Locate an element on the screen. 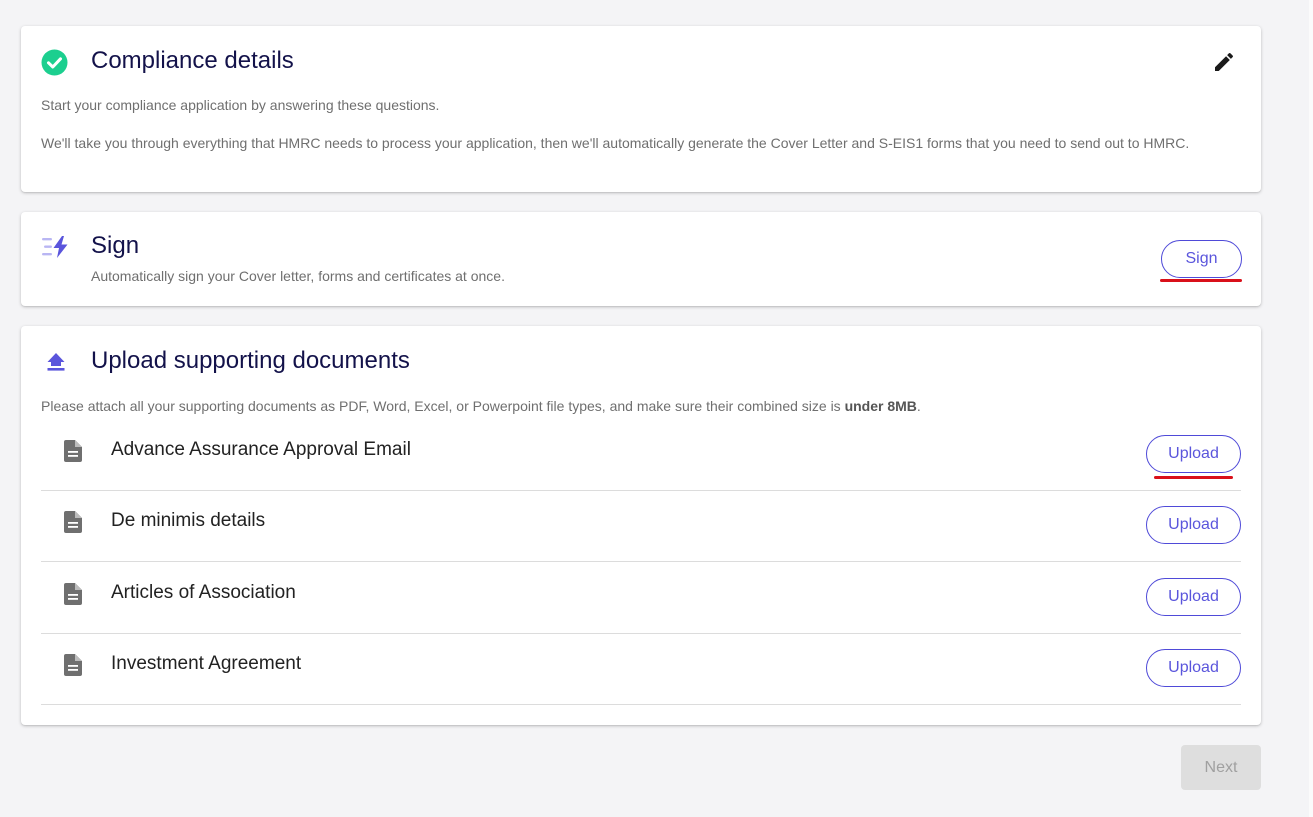  upload-icon is located at coordinates (56, 361).